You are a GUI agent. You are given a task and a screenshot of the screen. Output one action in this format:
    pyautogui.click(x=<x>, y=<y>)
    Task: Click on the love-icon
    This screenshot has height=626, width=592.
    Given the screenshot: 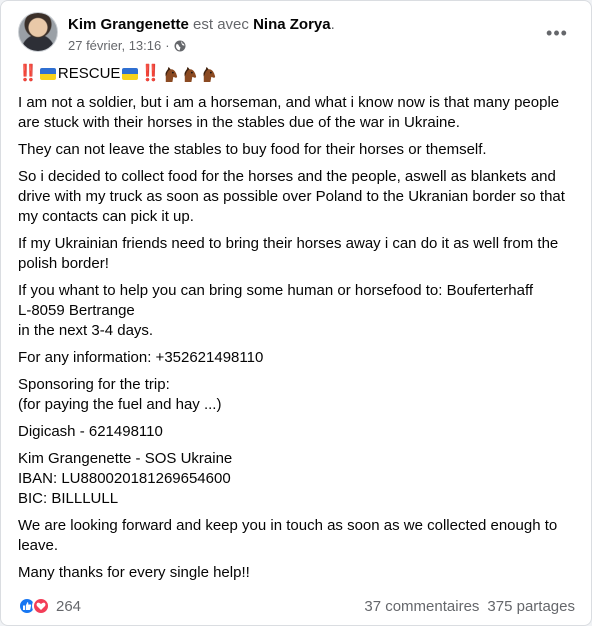 What is the action you would take?
    pyautogui.click(x=41, y=606)
    